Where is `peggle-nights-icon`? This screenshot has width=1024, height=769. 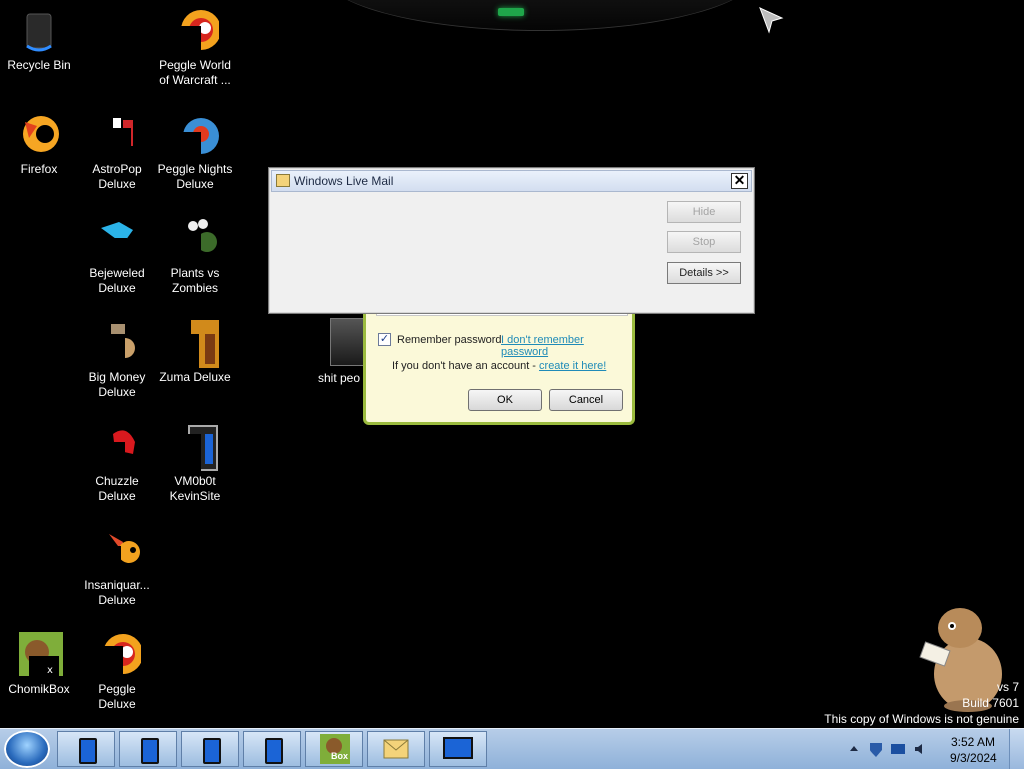 peggle-nights-icon is located at coordinates (195, 136).